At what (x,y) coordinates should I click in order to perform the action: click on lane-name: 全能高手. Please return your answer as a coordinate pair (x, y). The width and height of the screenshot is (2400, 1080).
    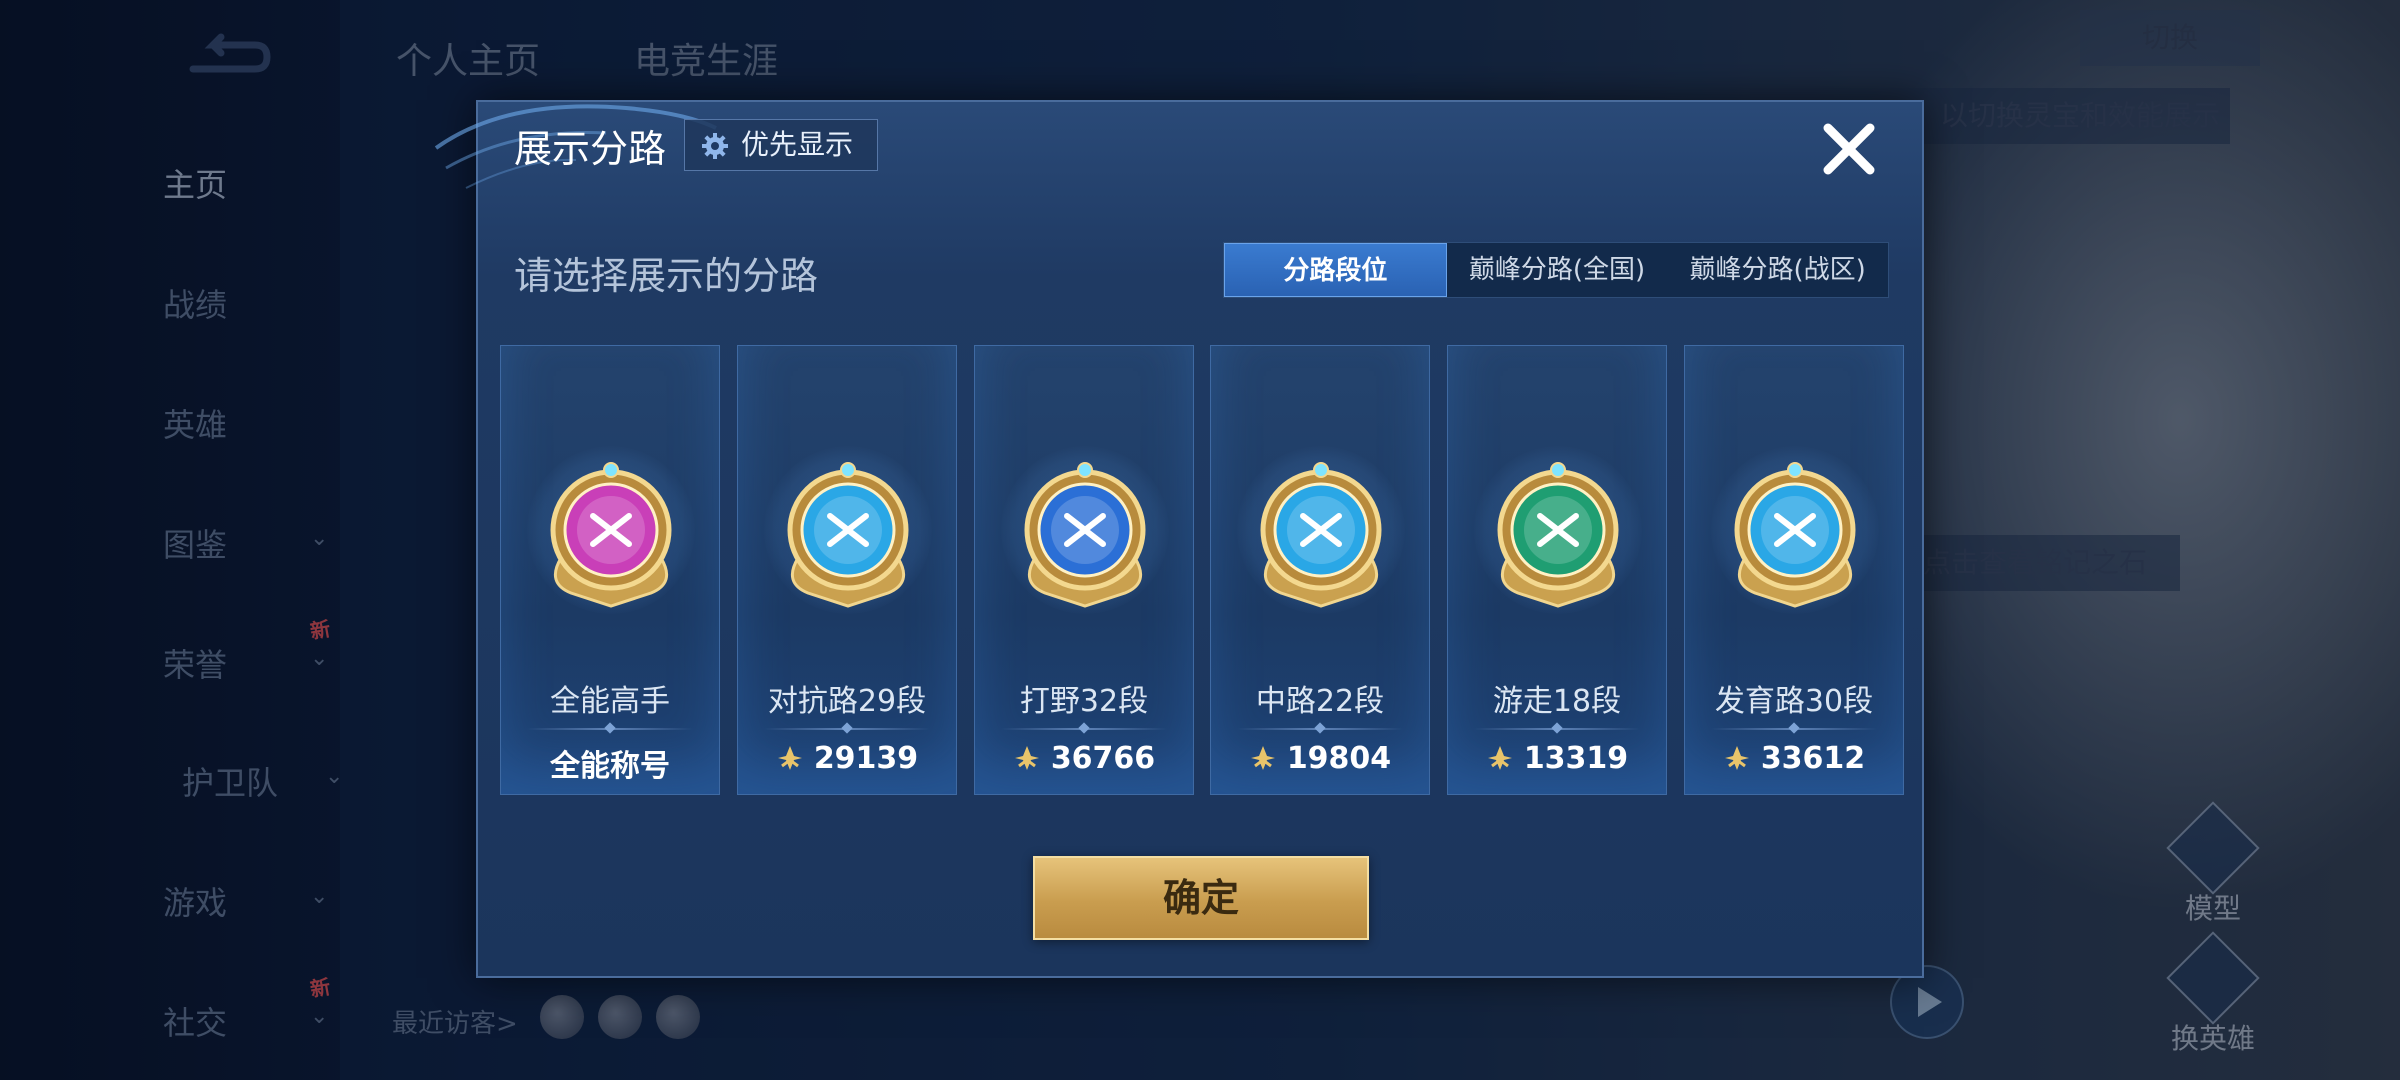
    Looking at the image, I should click on (610, 701).